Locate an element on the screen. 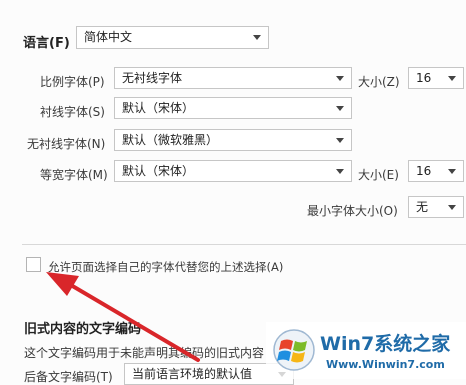 The image size is (466, 385). watermark: Win7系统之家 Www.Winwin7.com is located at coordinates (366, 350).